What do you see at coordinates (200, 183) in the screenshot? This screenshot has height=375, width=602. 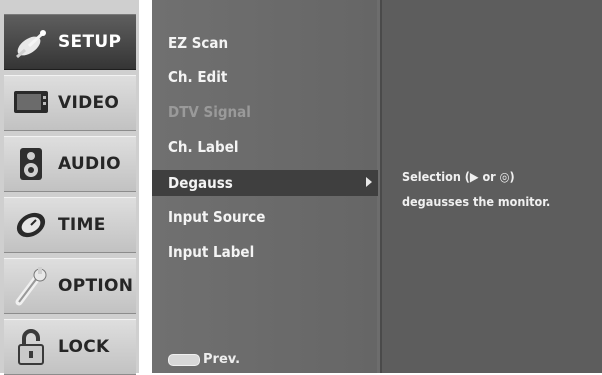 I see `menu-item-degauss: Degauss` at bounding box center [200, 183].